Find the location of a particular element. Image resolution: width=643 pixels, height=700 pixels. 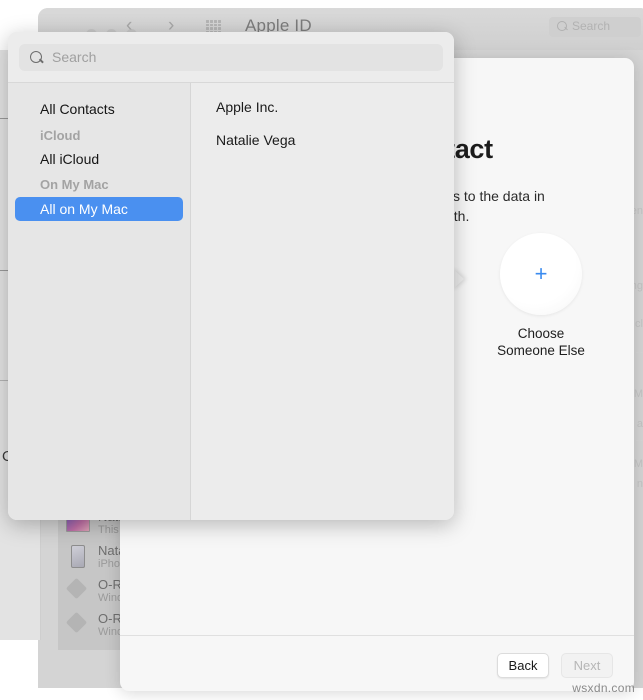

window-search-field: Search is located at coordinates (595, 27).